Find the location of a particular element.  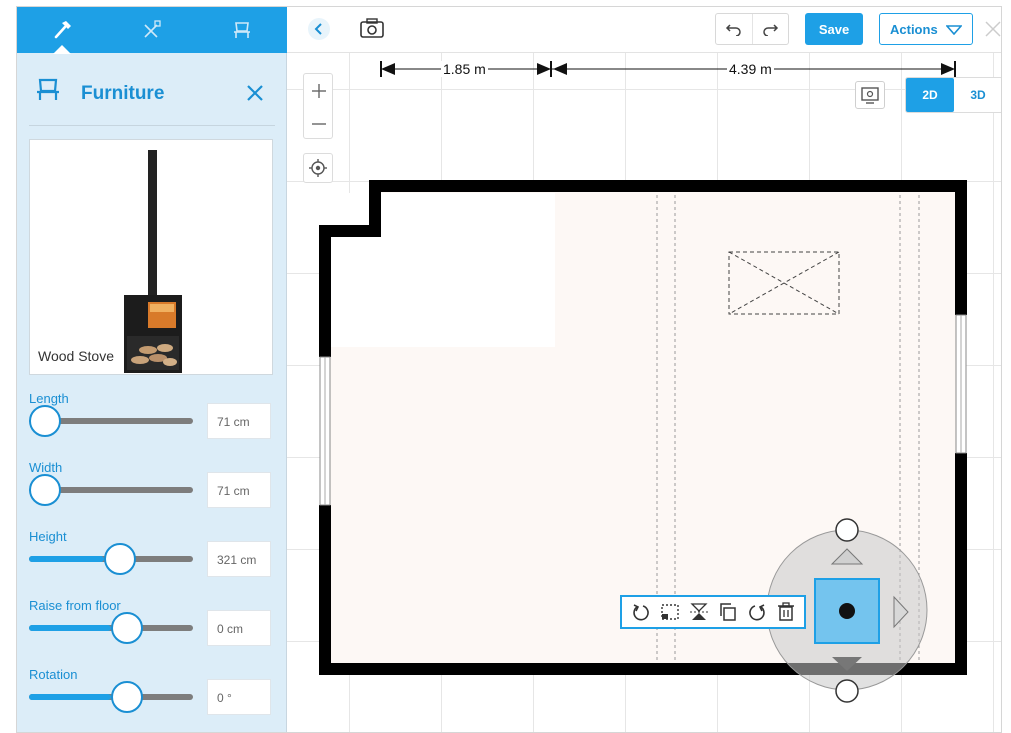

top-toolbar: Save Actions is located at coordinates (644, 30).